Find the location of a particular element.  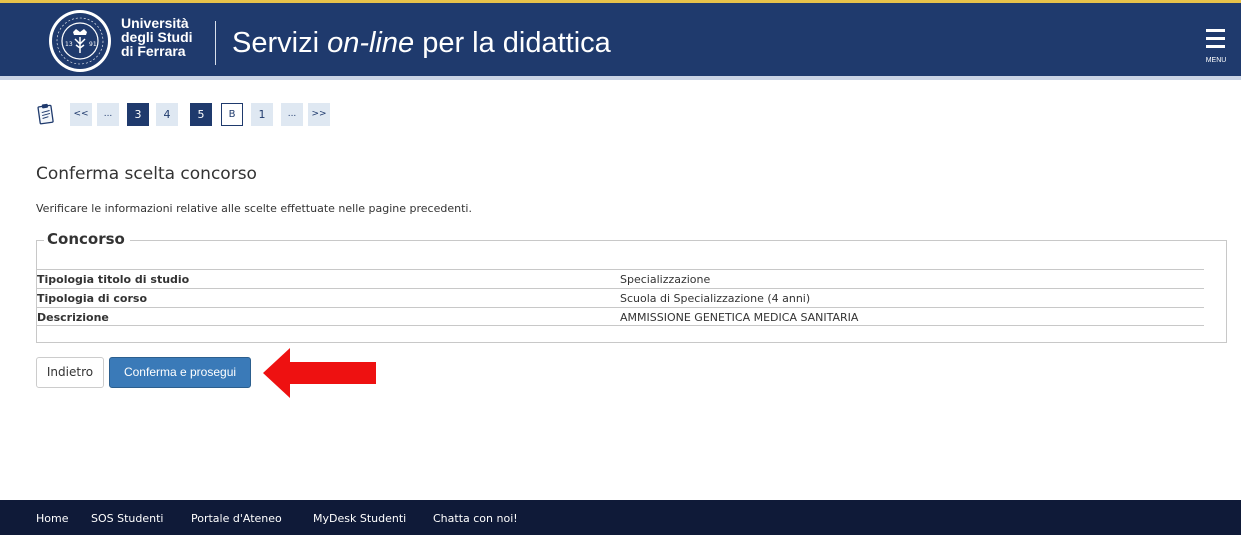

svg-text: 91 is located at coordinates (93, 44).